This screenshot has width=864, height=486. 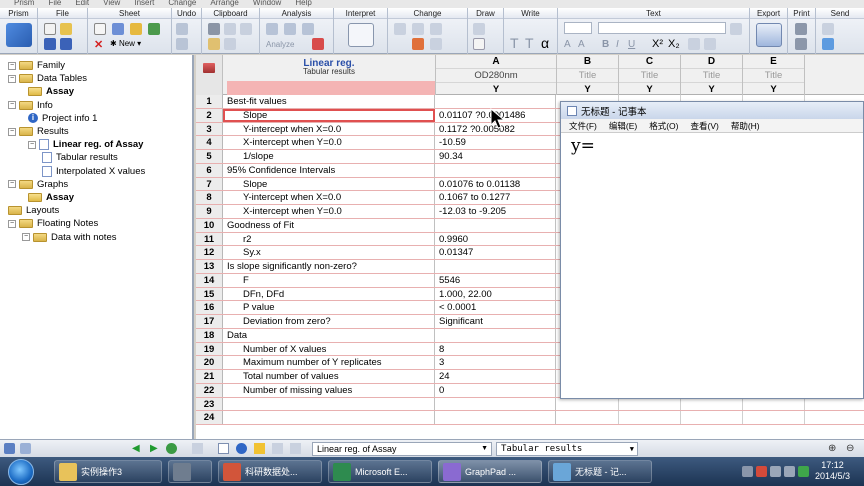 I want to click on paste-special-icon, so click(x=230, y=44).